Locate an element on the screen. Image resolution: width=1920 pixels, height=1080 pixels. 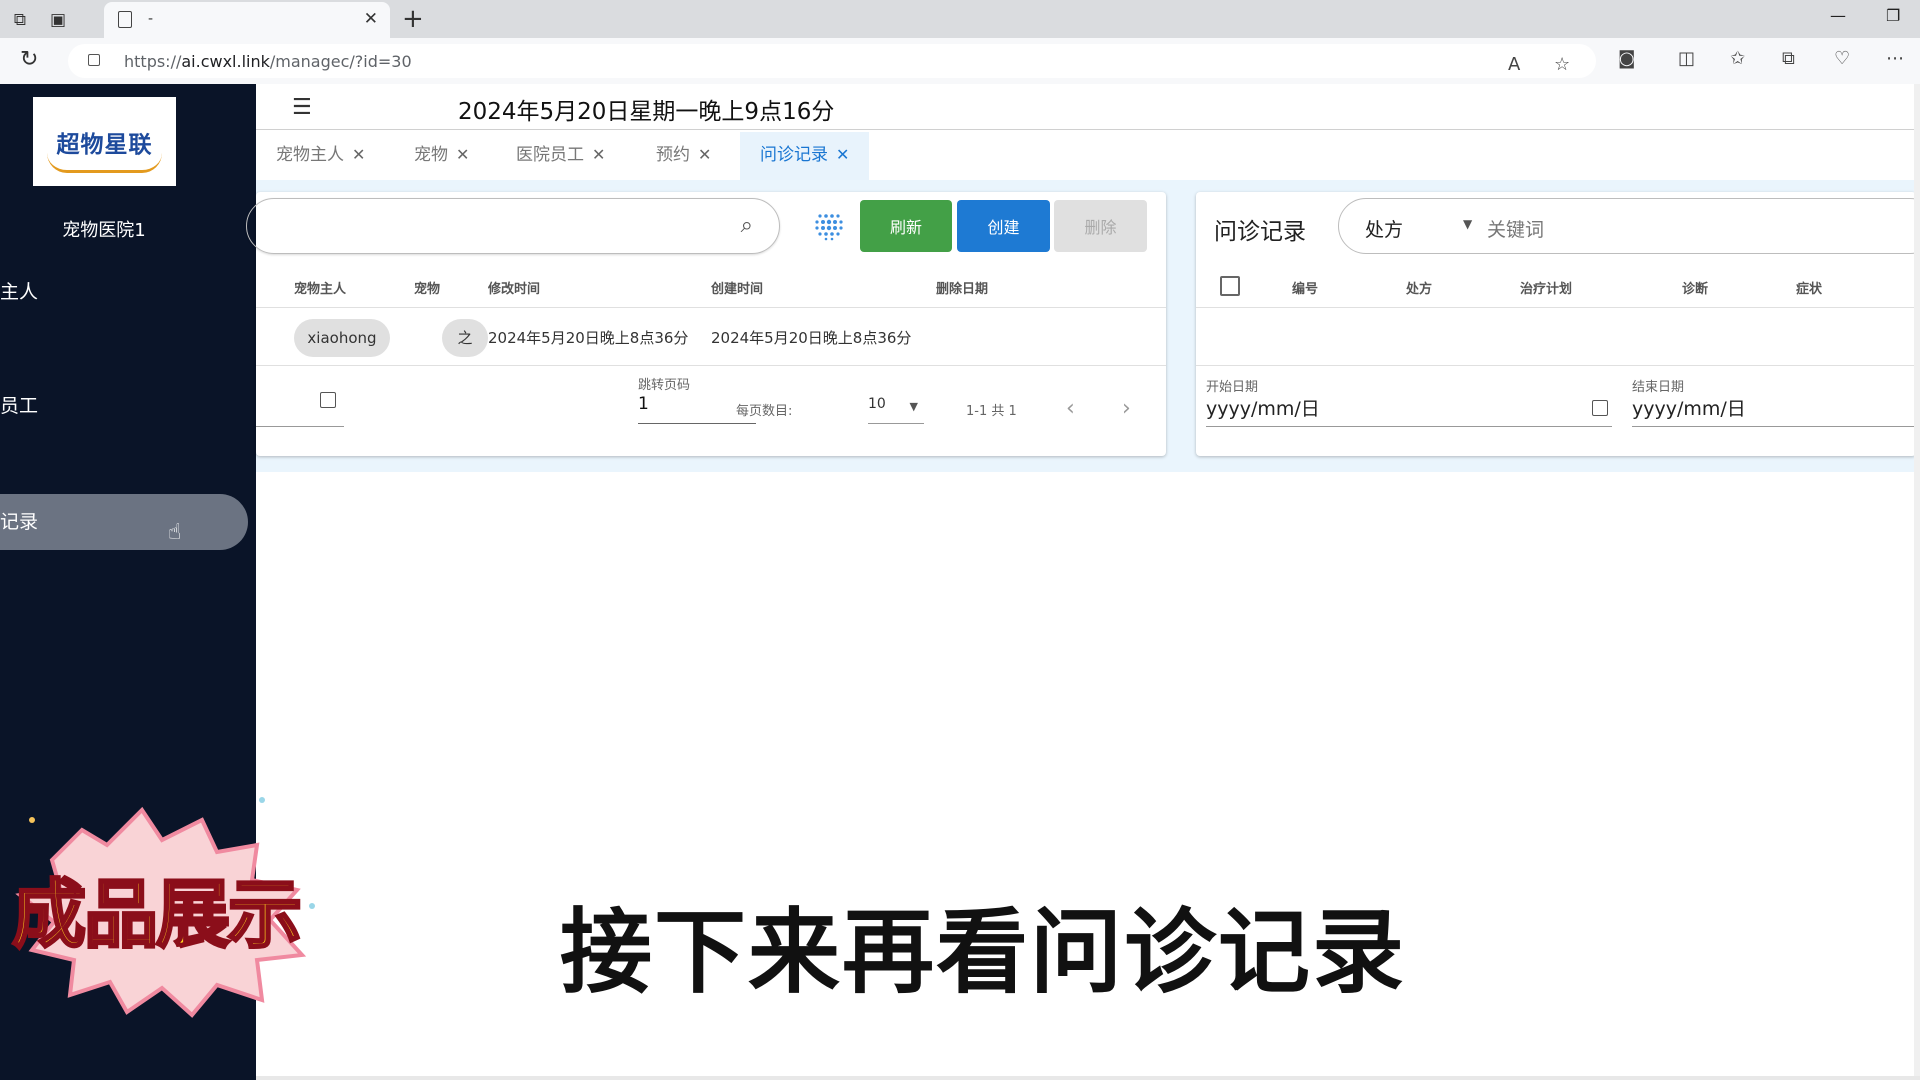
search-input: ⌕ is located at coordinates (513, 226).